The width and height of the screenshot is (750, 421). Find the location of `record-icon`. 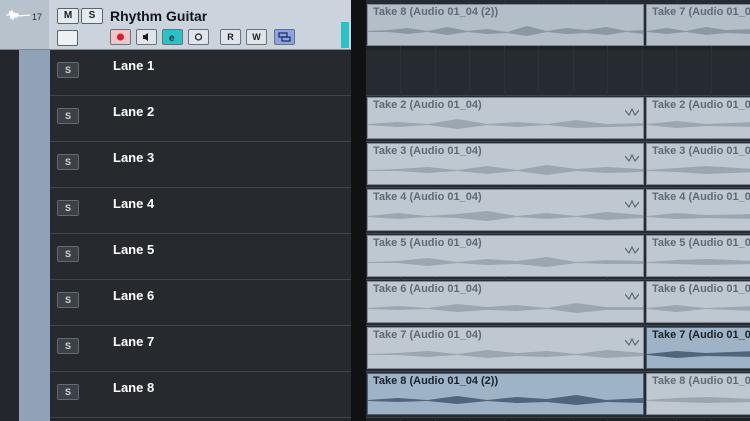

record-icon is located at coordinates (120, 37).